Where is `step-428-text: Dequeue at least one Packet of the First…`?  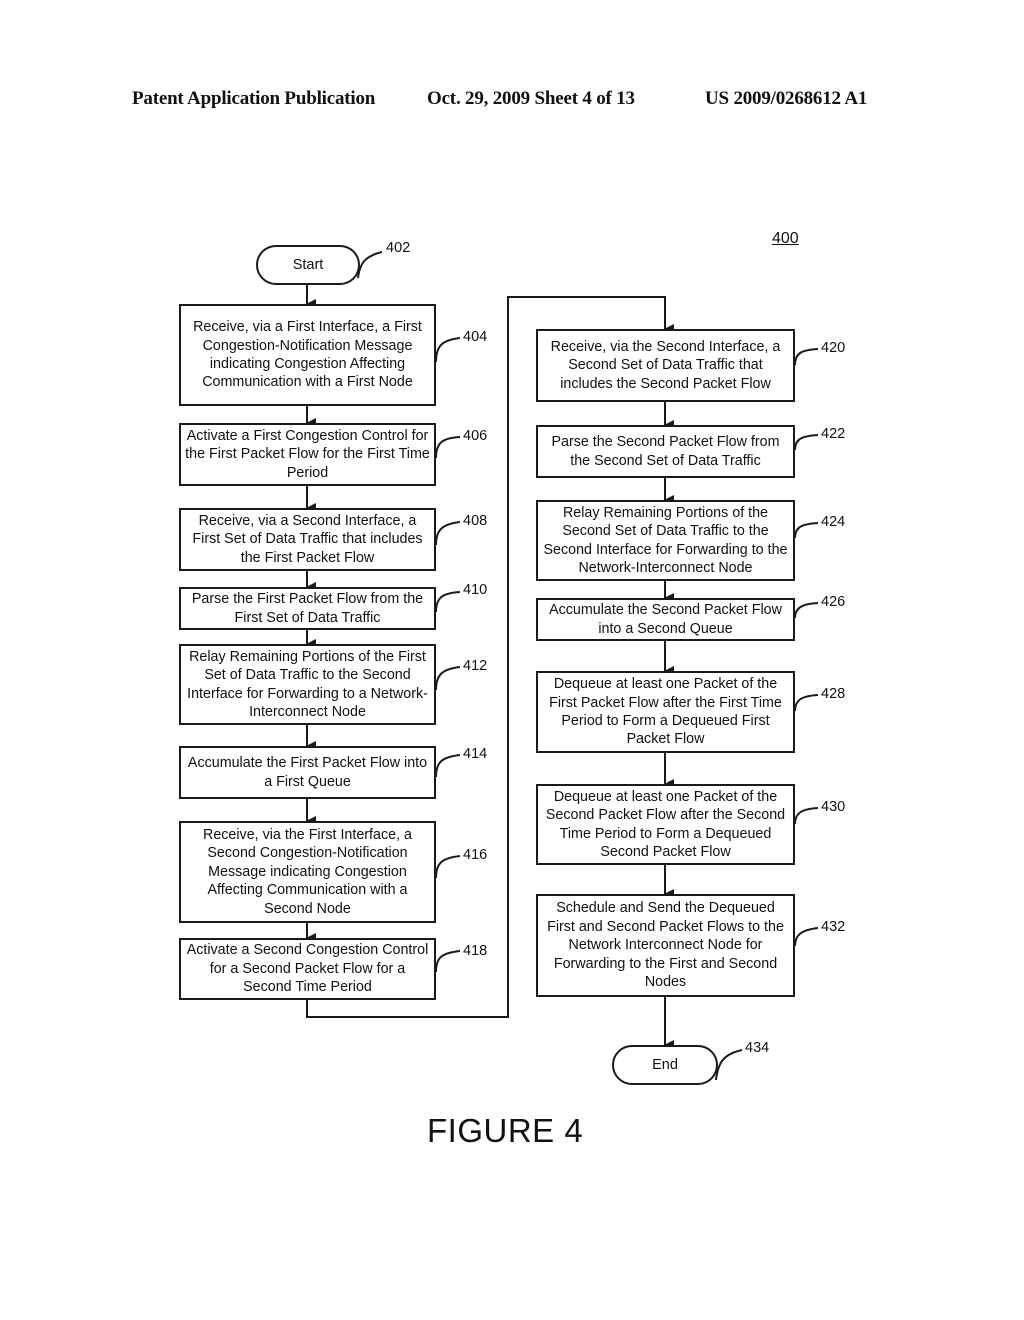
step-428-text: Dequeue at least one Packet of the First… is located at coordinates (665, 712).